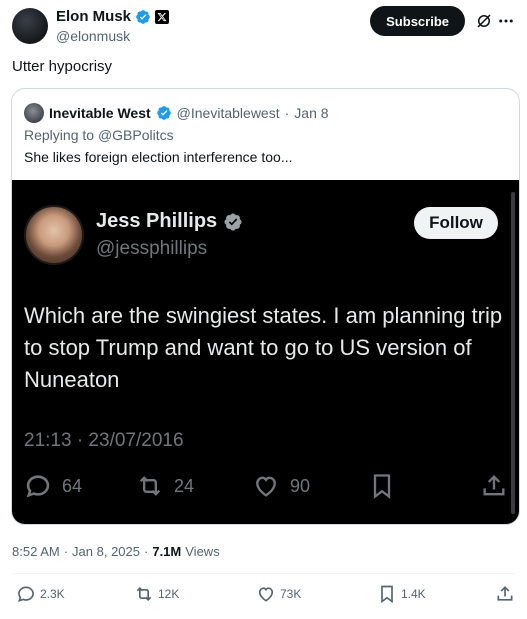  I want to click on media-timestamp: 21:13 · 23/07/2016, so click(104, 440).